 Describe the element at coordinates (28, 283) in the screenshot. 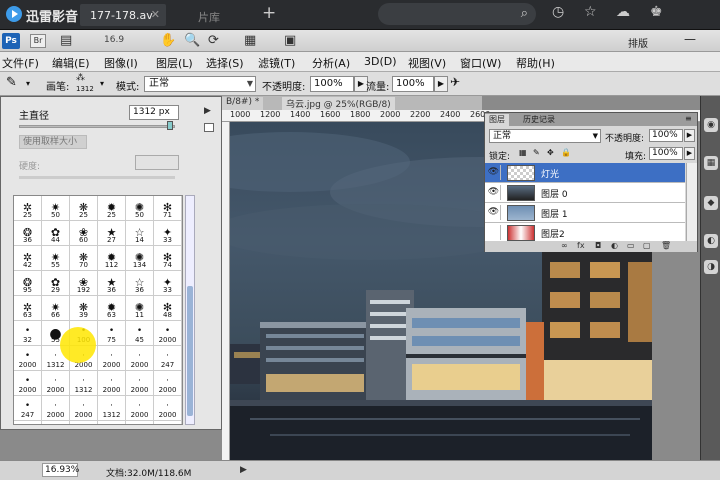

I see `brush-preset: ❂ 95` at that location.